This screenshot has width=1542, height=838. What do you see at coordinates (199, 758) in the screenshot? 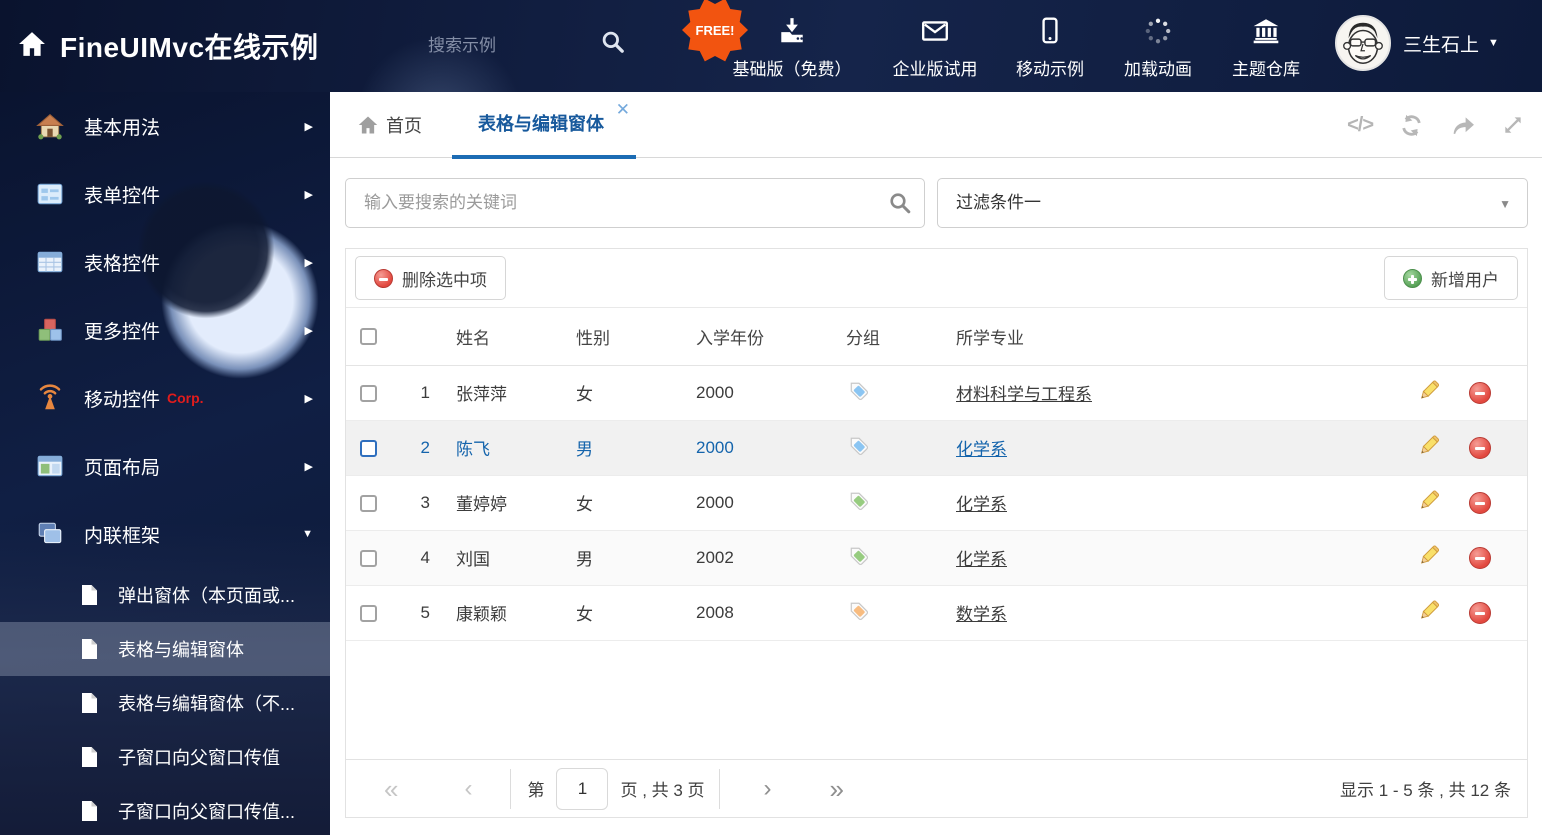
I see `sidebar-subitem-label: 子窗口向父窗口传值` at bounding box center [199, 758].